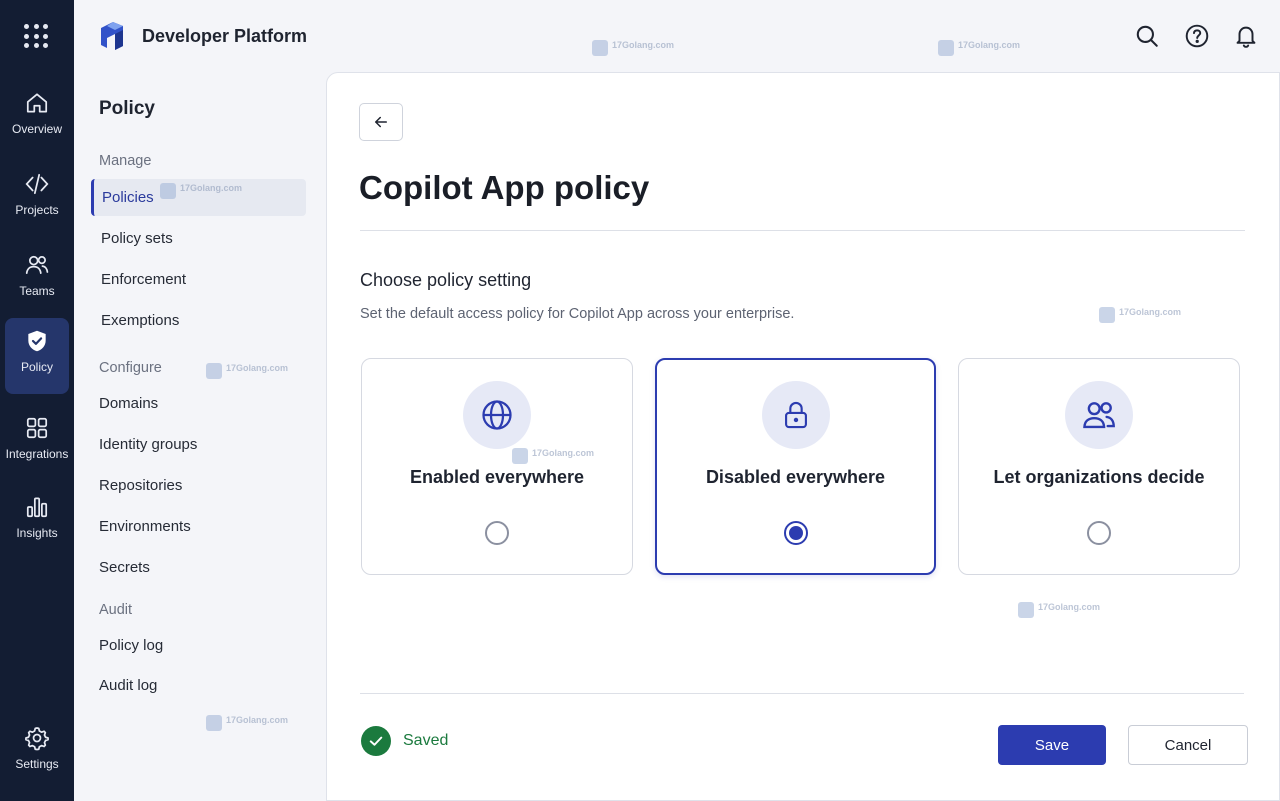 The height and width of the screenshot is (801, 1280). Describe the element at coordinates (1052, 745) in the screenshot. I see `save-button: Save` at that location.